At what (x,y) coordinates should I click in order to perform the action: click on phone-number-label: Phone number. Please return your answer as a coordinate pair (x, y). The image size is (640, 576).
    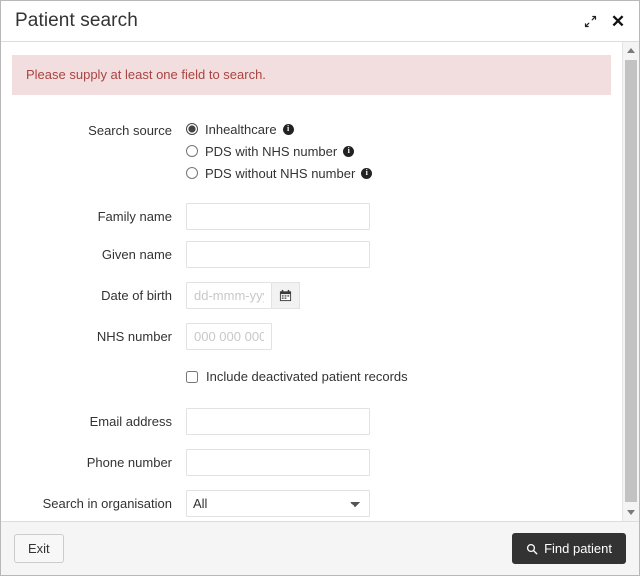
    Looking at the image, I should click on (129, 462).